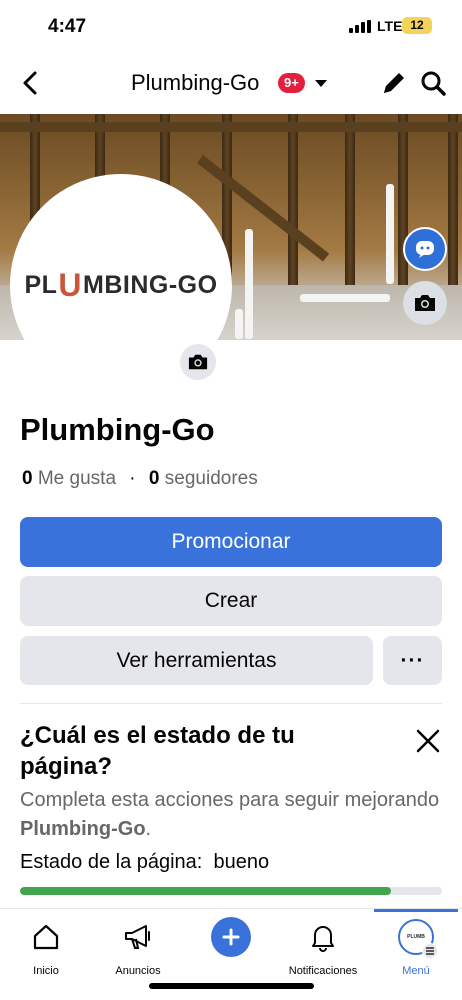 This screenshot has width=462, height=1000. I want to click on tab-create, so click(231, 941).